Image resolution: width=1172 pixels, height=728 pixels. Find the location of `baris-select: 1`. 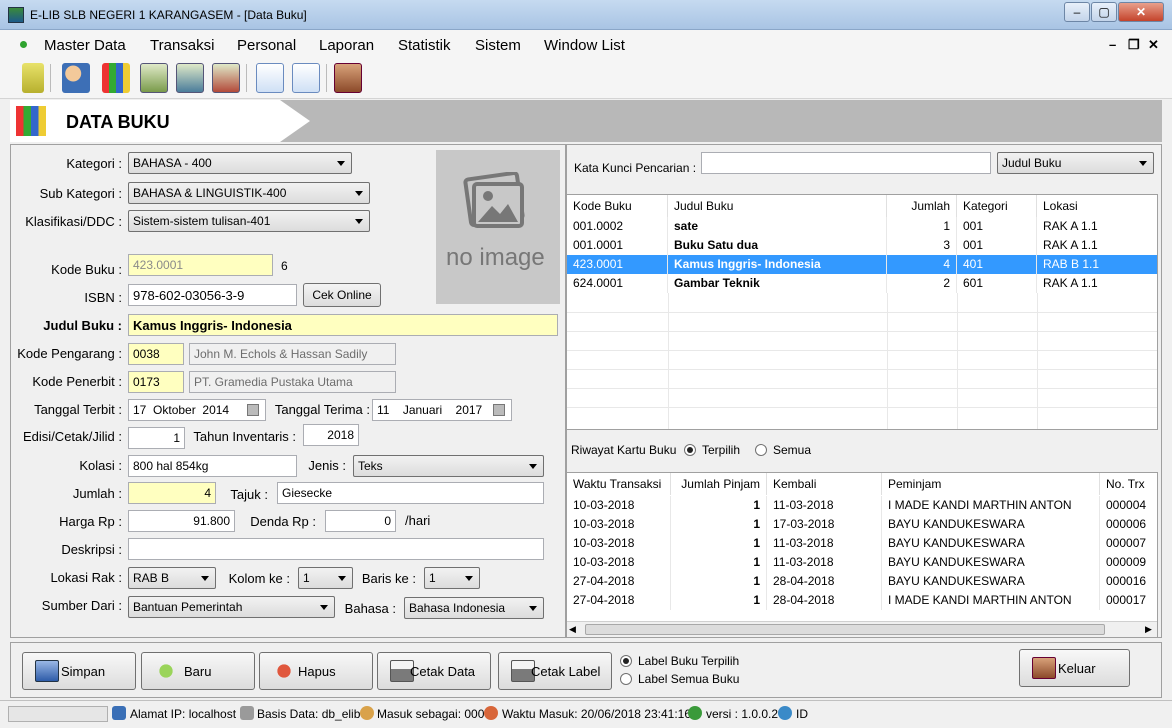

baris-select: 1 is located at coordinates (452, 578).